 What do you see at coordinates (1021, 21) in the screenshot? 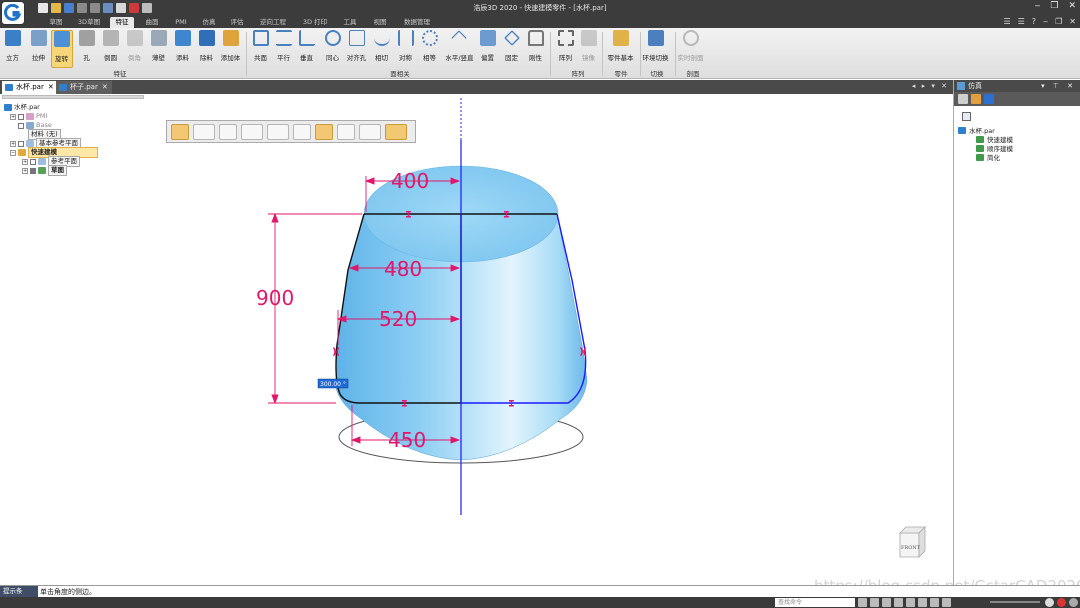
I see `ribbon-layout-icon: ☰` at bounding box center [1021, 21].